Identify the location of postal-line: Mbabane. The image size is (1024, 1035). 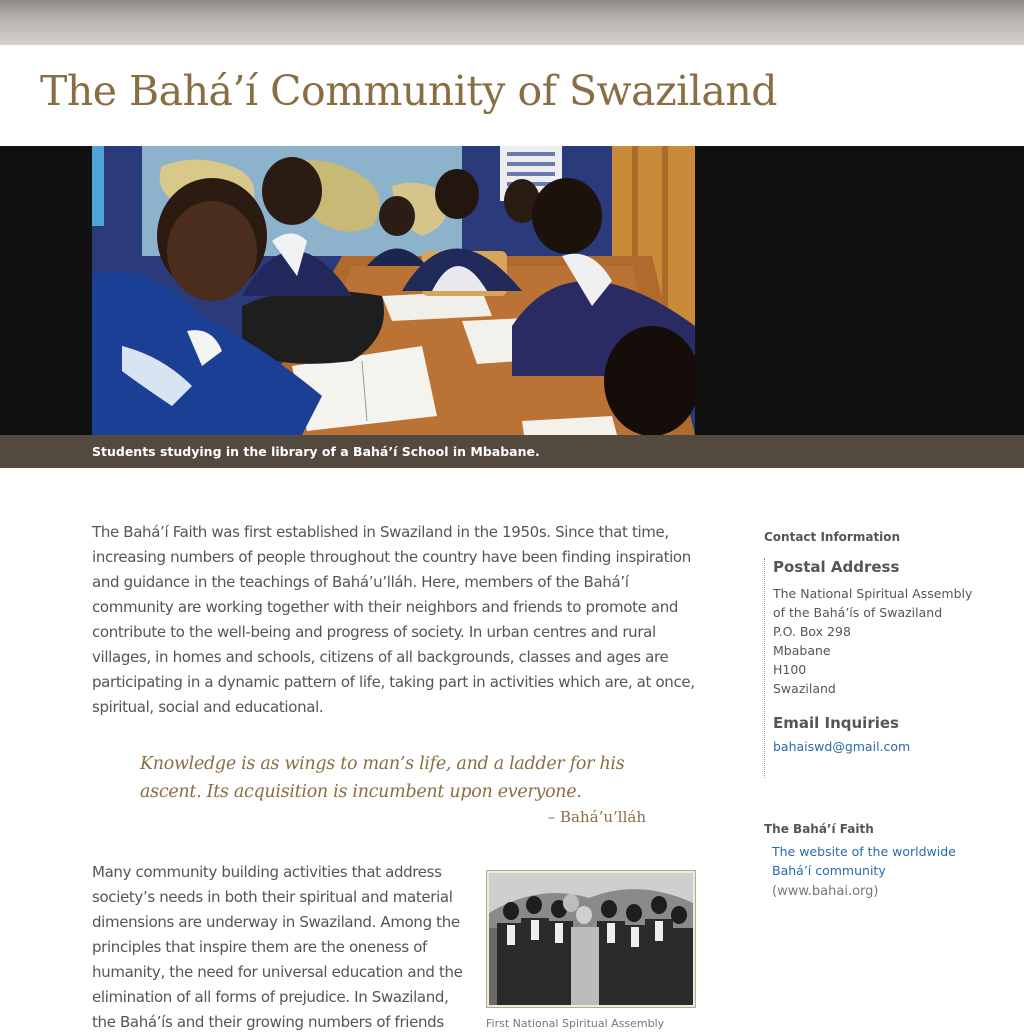
(802, 650).